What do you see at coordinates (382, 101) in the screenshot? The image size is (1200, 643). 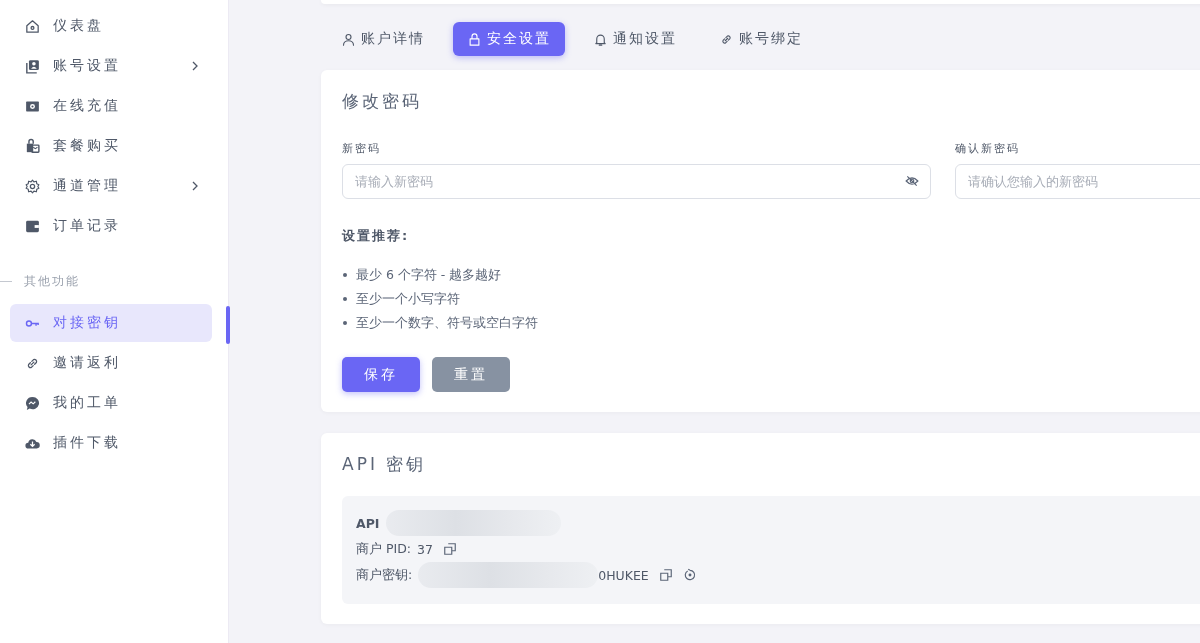 I see `card-title: 修改密码` at bounding box center [382, 101].